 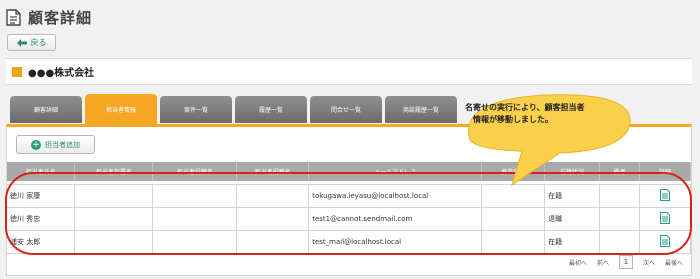 What do you see at coordinates (62, 144) in the screenshot?
I see `add-contact-label: 担当者追加` at bounding box center [62, 144].